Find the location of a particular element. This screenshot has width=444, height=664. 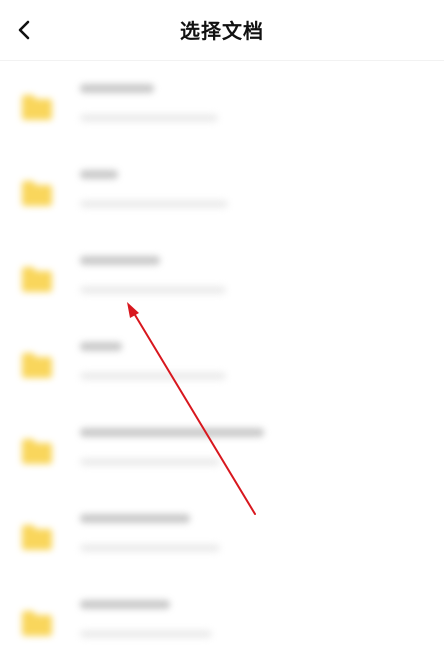

page-title: 选择文档 is located at coordinates (222, 31).